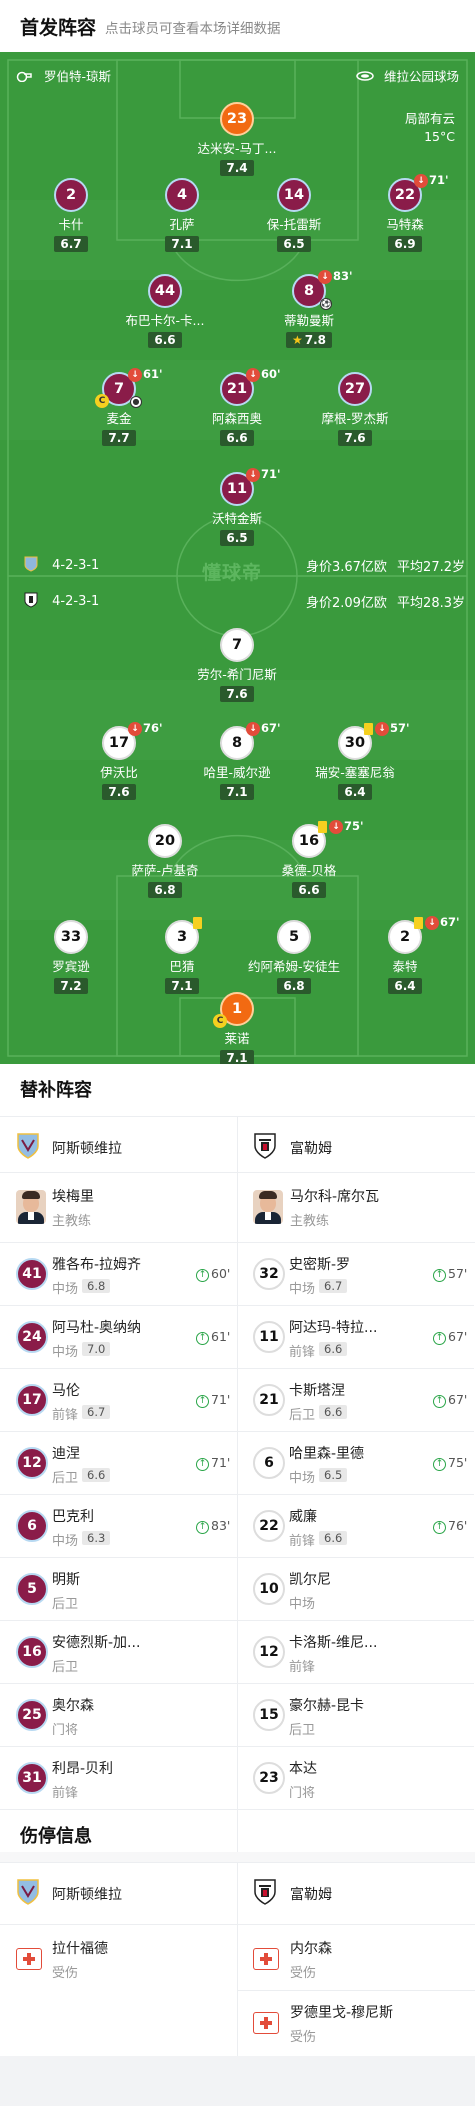 Image resolution: width=475 pixels, height=2106 pixels. Describe the element at coordinates (237, 1057) in the screenshot. I see `player-rating: 7.1` at that location.